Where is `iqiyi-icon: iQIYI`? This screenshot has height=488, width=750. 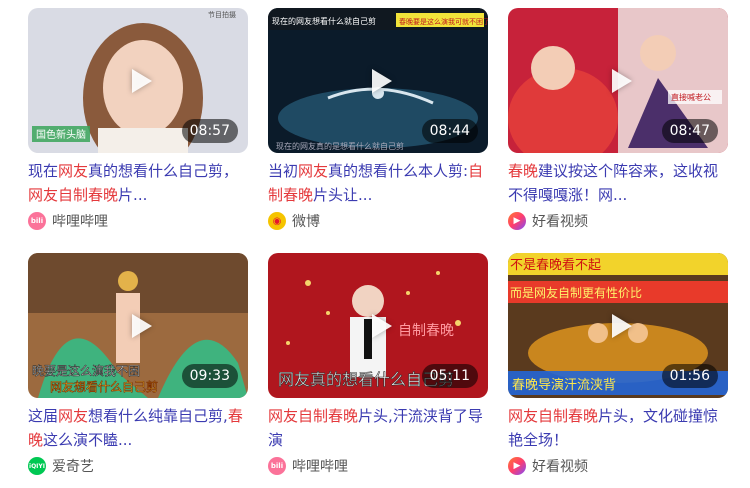 iqiyi-icon: iQIYI is located at coordinates (37, 466).